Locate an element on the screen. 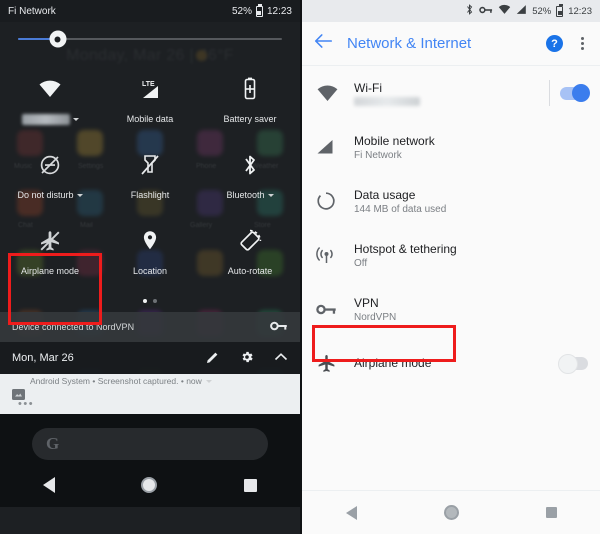 The image size is (600, 534). airplane-mode-off-icon is located at coordinates (50, 241).